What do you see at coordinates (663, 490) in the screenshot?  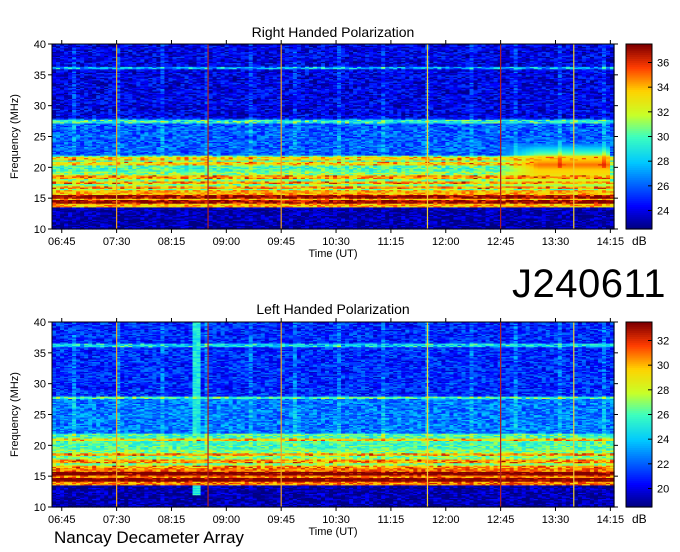 I see `colorbar-tick-label: 20` at bounding box center [663, 490].